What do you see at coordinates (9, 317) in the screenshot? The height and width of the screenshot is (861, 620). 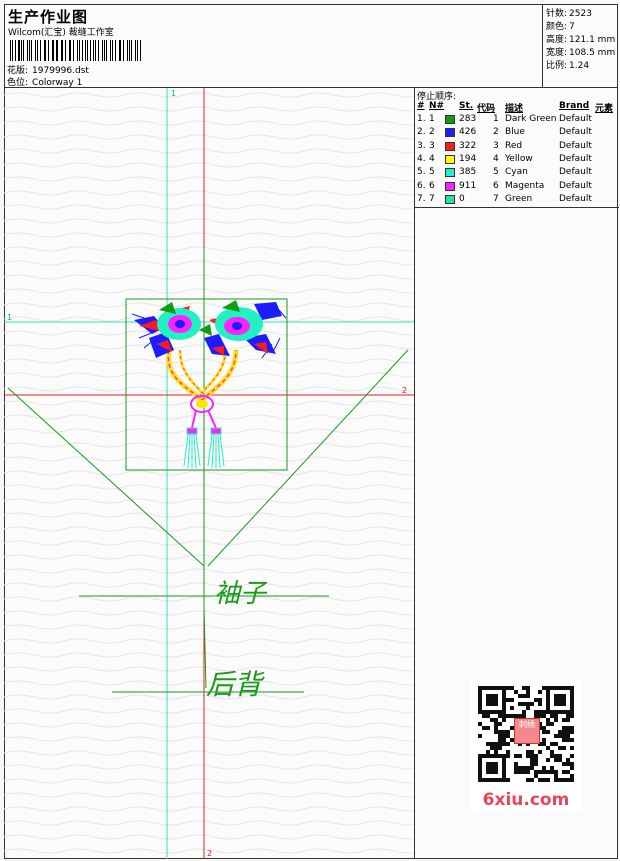 I see `guide-h1-label: 1` at bounding box center [9, 317].